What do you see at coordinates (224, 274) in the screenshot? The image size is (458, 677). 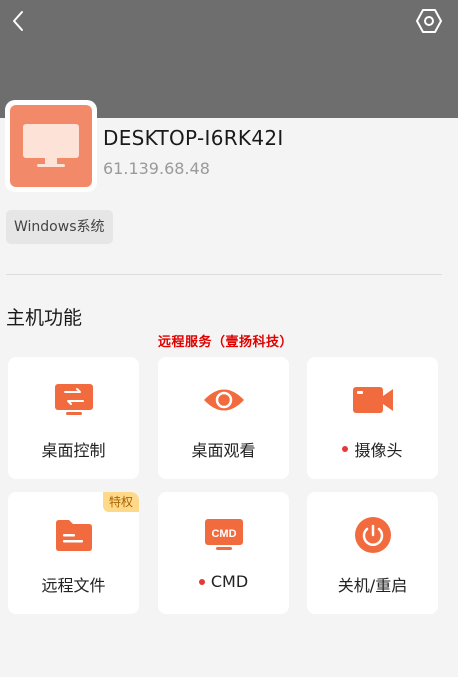 I see `divider` at bounding box center [224, 274].